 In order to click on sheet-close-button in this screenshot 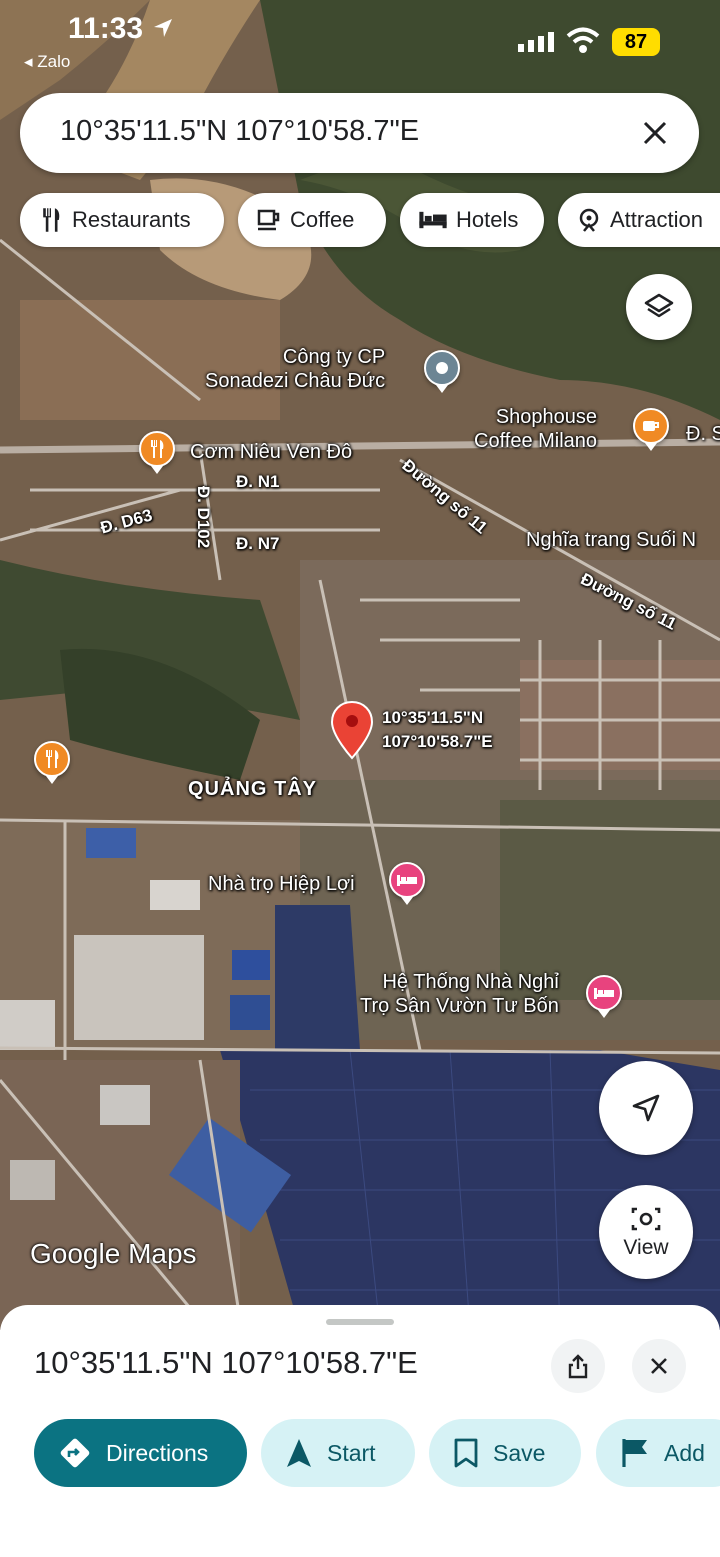, I will do `click(659, 1366)`.